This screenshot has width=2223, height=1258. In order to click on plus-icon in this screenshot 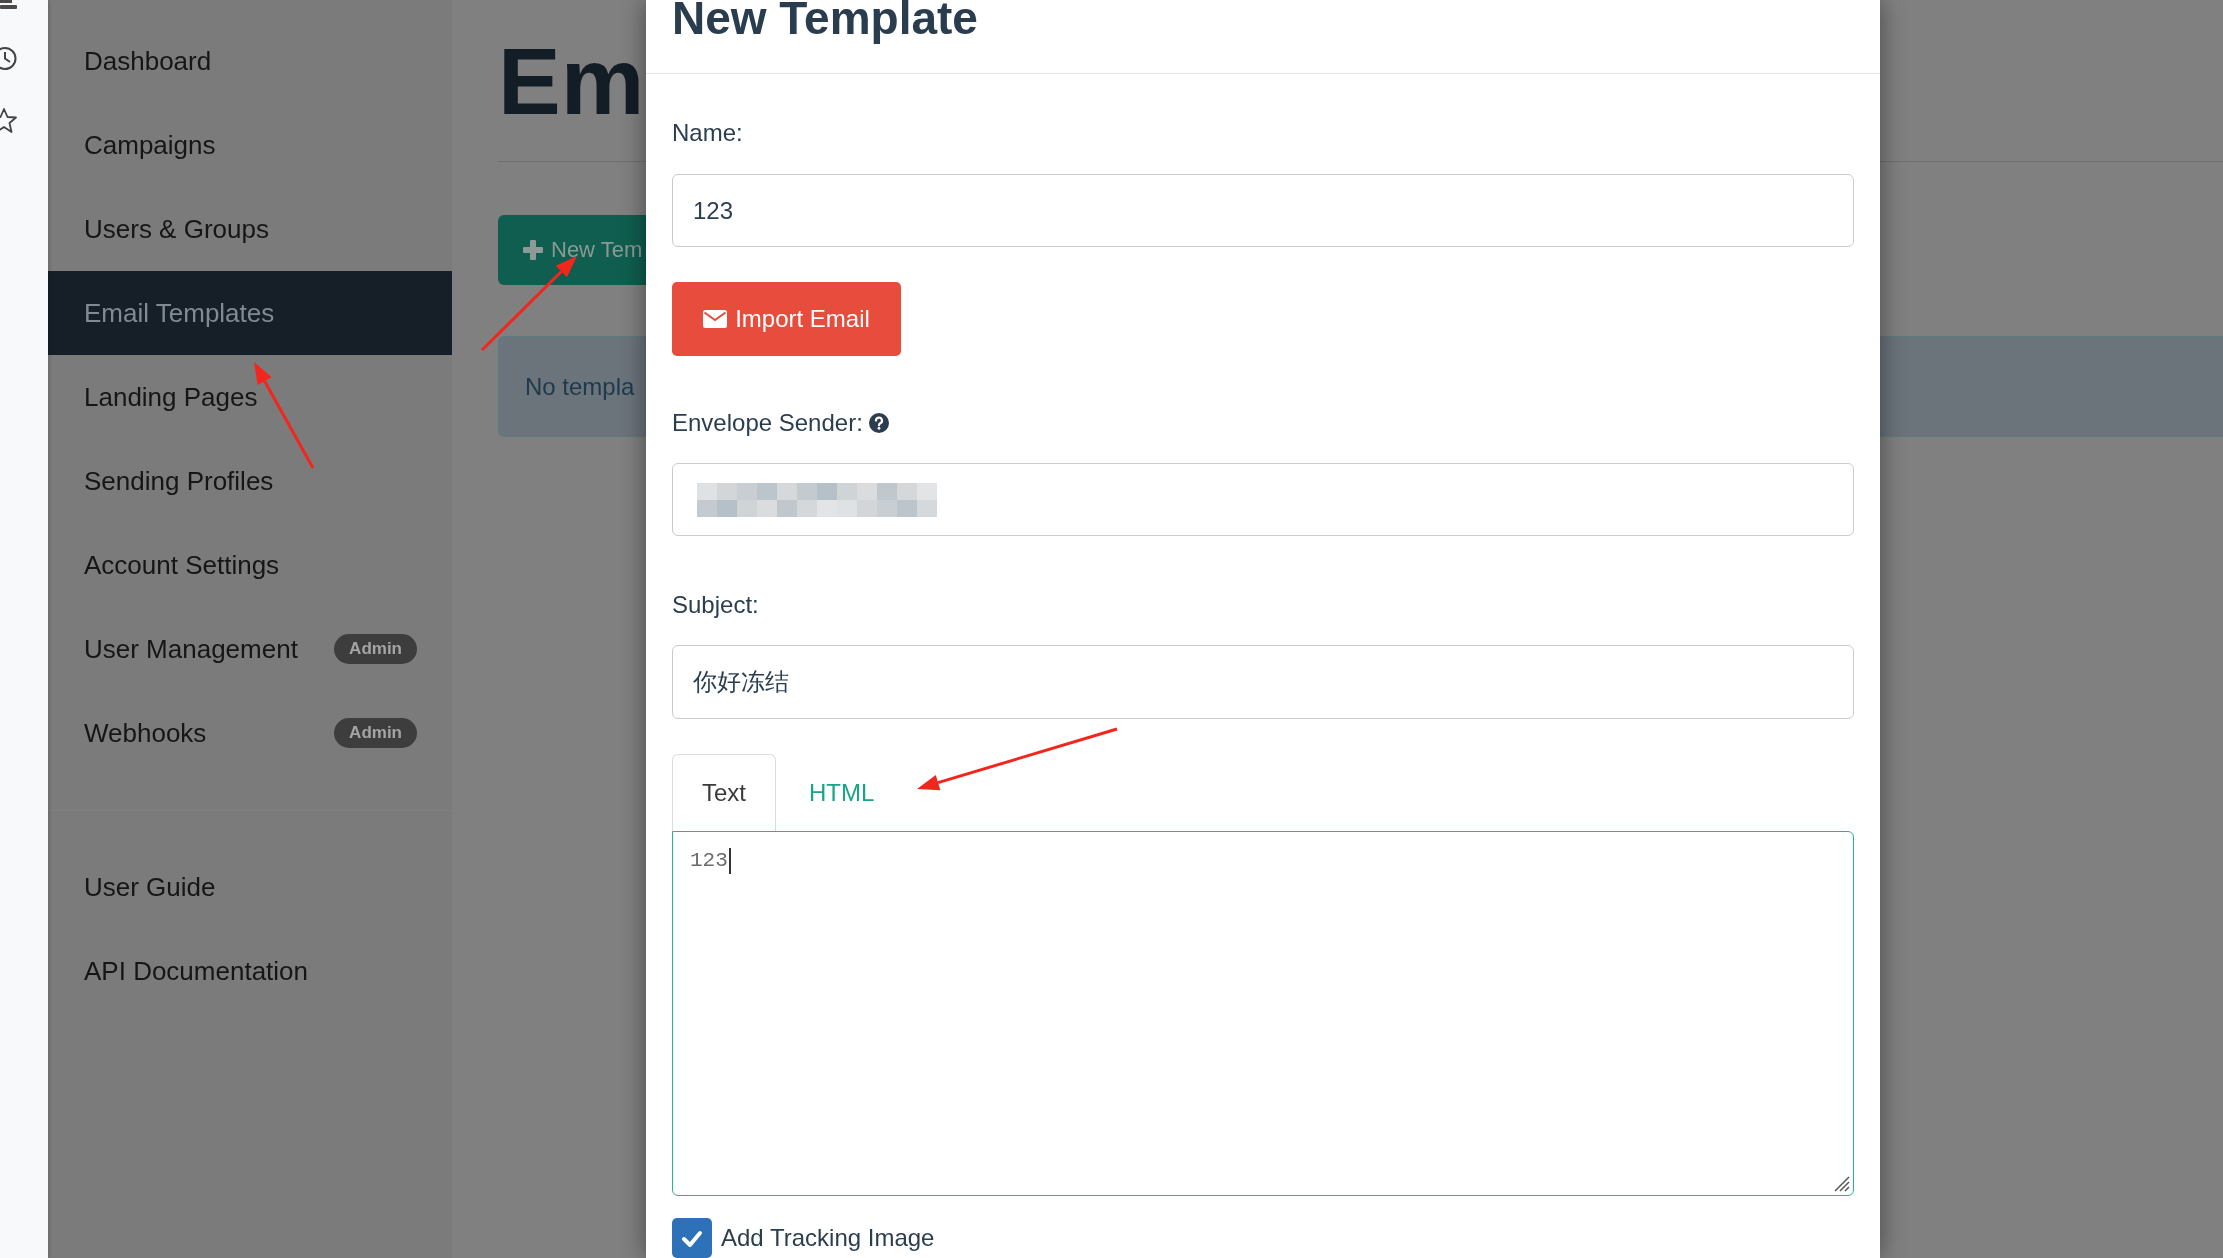, I will do `click(533, 250)`.